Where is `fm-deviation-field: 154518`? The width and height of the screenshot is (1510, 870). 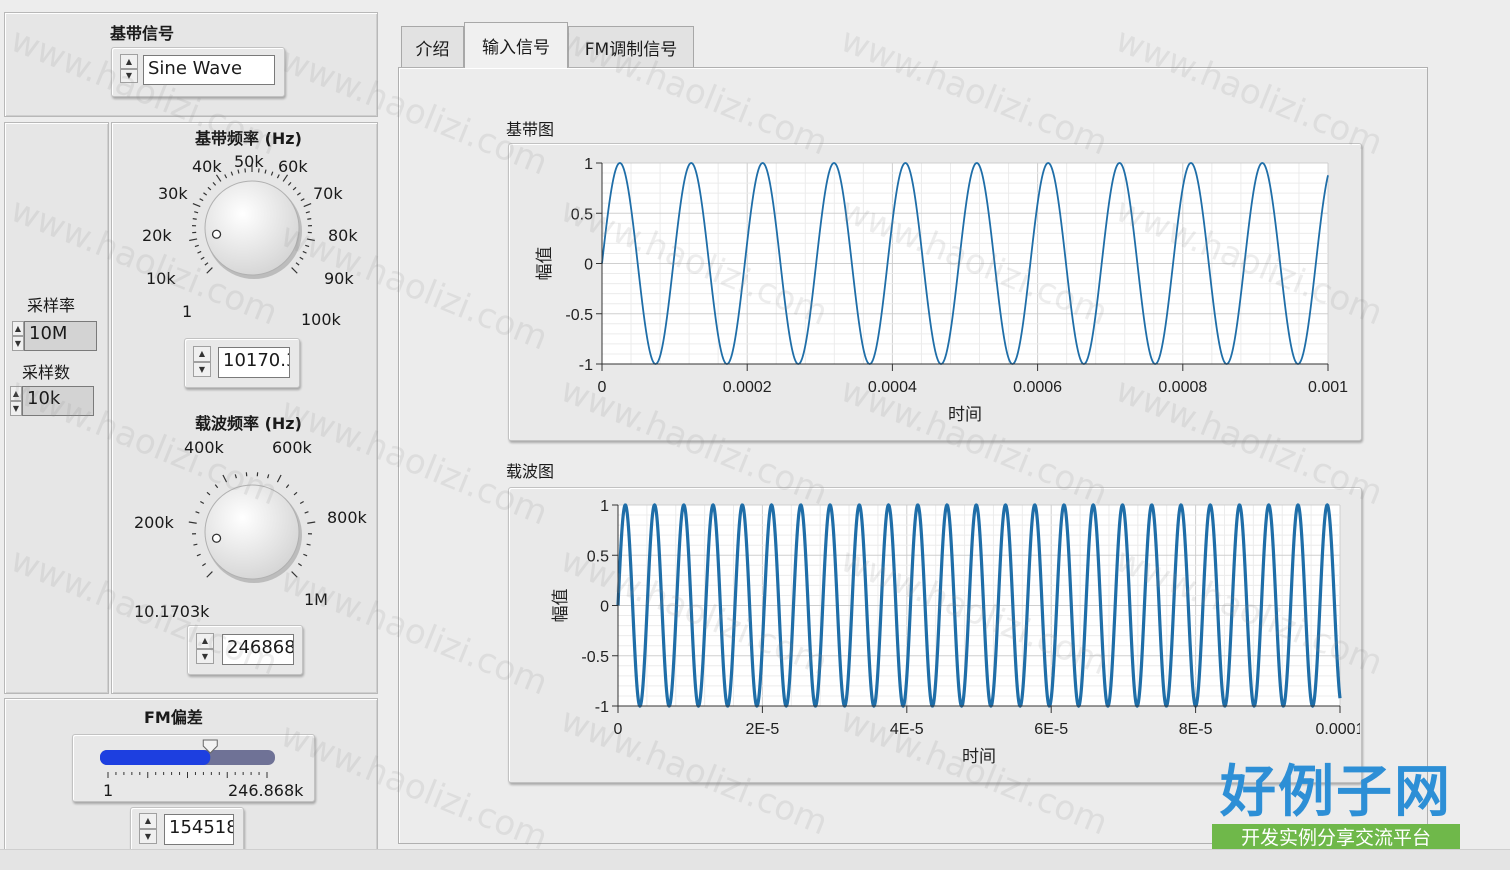 fm-deviation-field: 154518 is located at coordinates (199, 829).